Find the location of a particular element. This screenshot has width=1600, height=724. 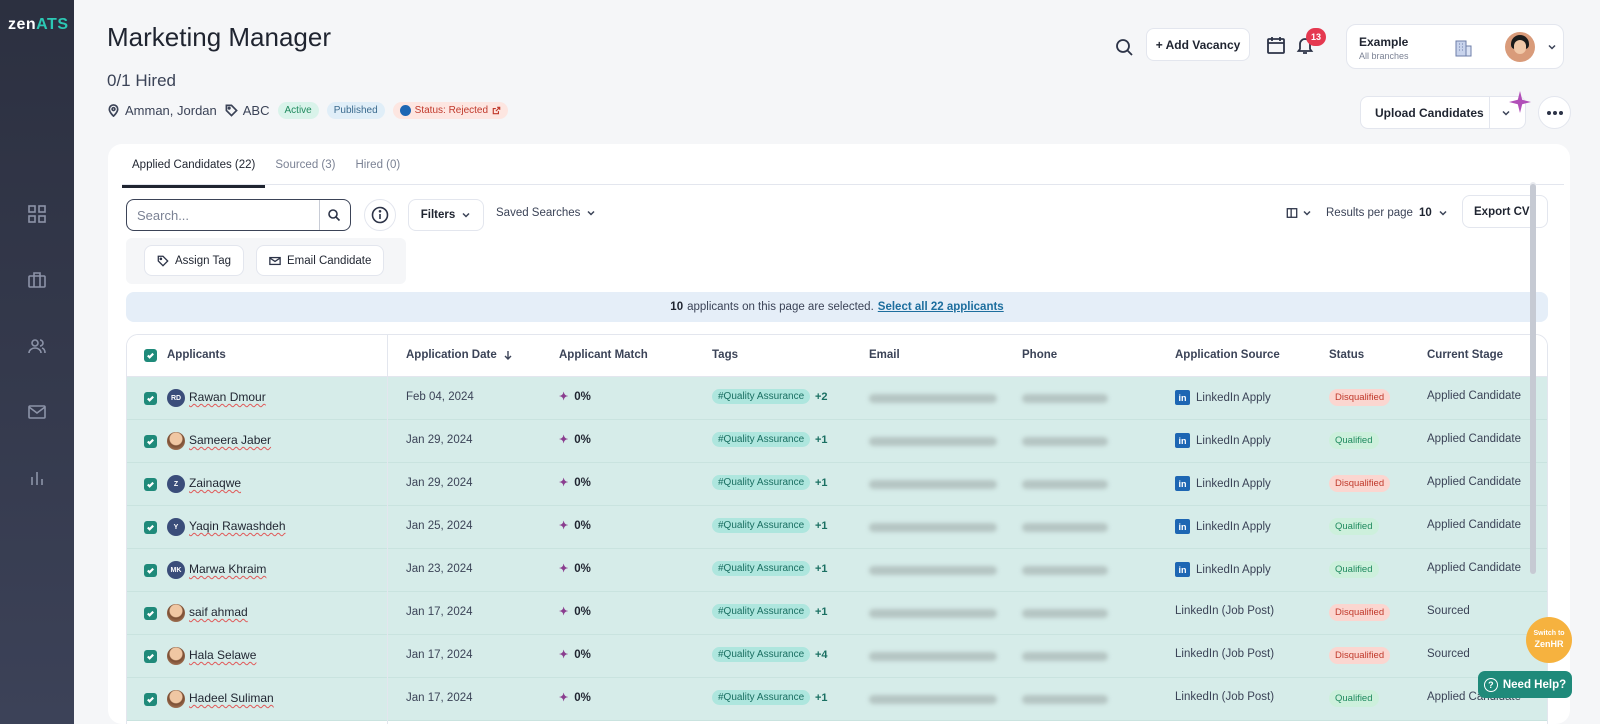

applicant-name: Sameera Jaber is located at coordinates (230, 440).